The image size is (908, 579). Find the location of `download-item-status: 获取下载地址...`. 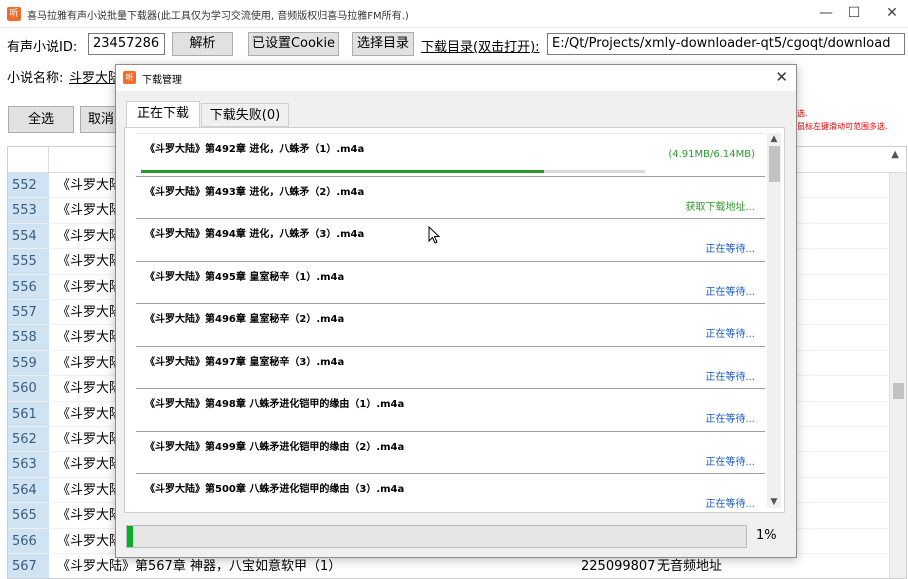

download-item-status: 获取下载地址... is located at coordinates (720, 207).